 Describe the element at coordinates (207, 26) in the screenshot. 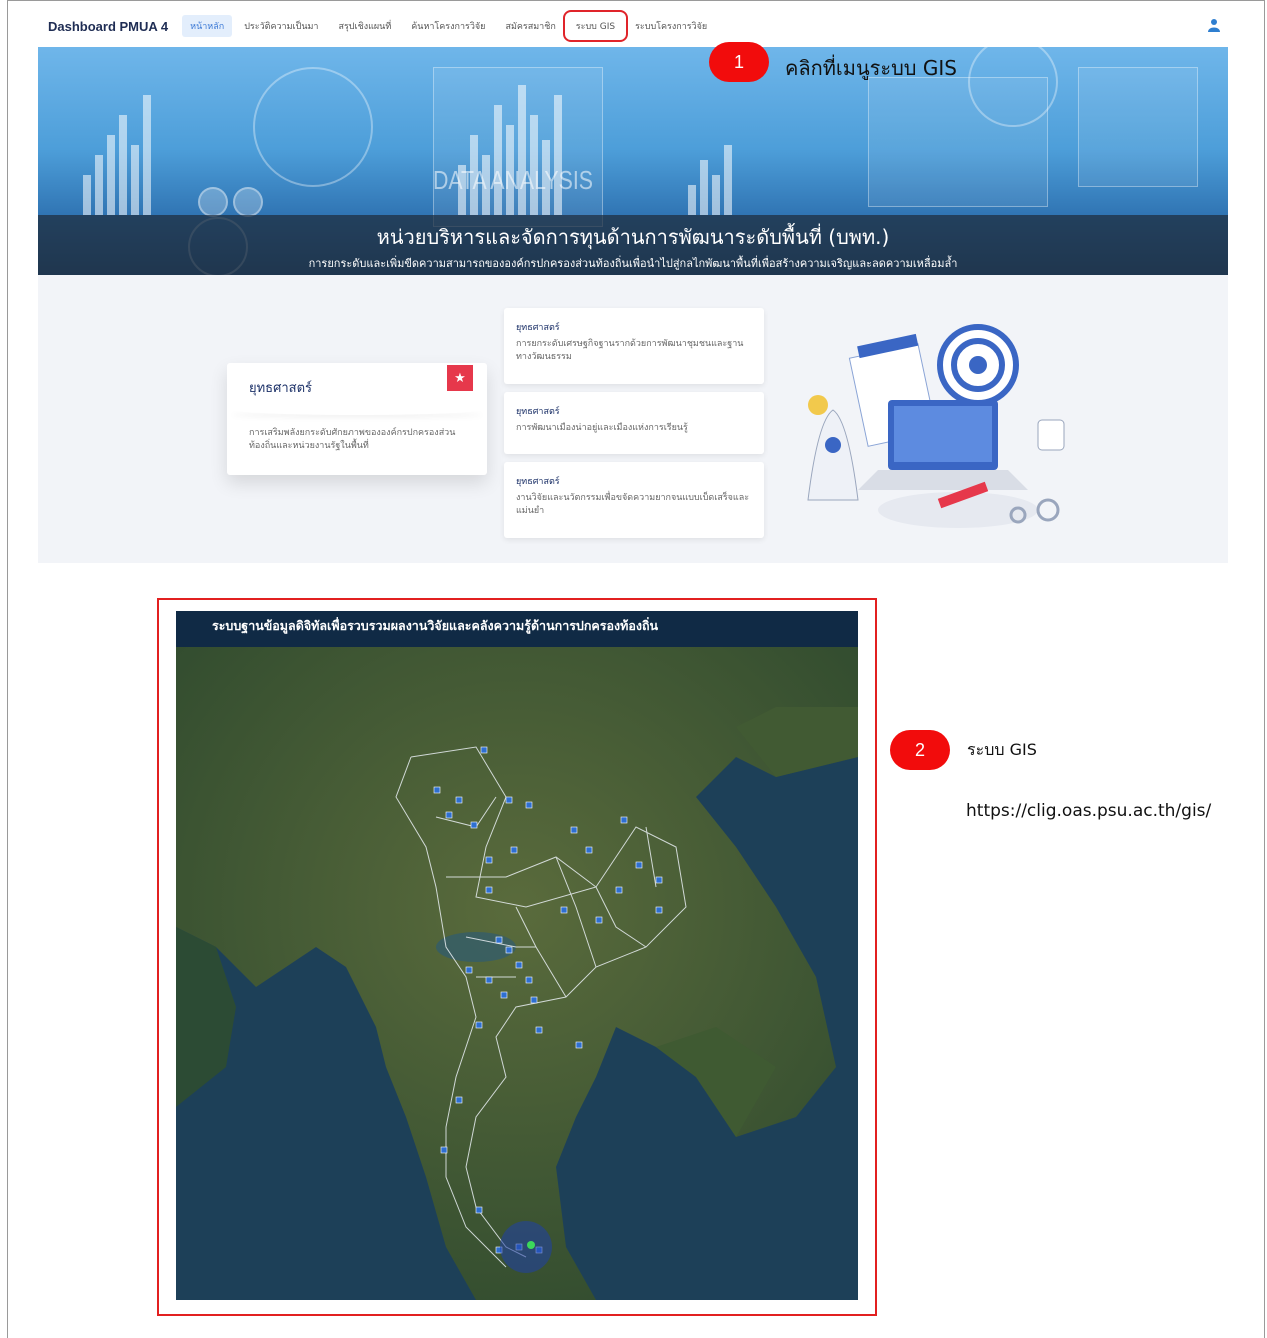

I see `nav-home: หน้าหลัก` at that location.